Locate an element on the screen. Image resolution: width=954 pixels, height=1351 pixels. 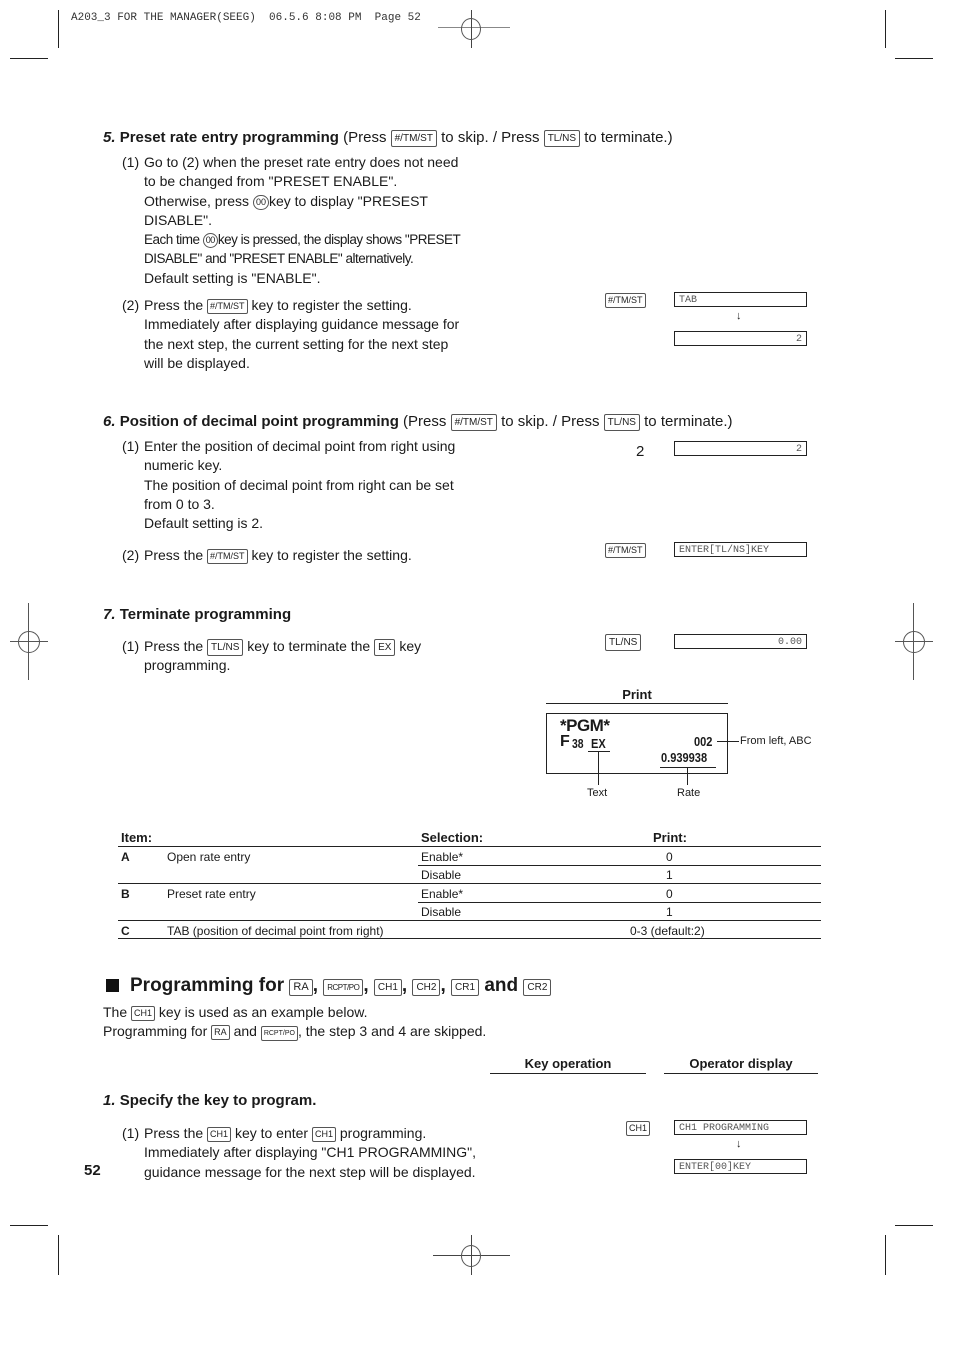
receipt-f-label: F is located at coordinates (565, 741).